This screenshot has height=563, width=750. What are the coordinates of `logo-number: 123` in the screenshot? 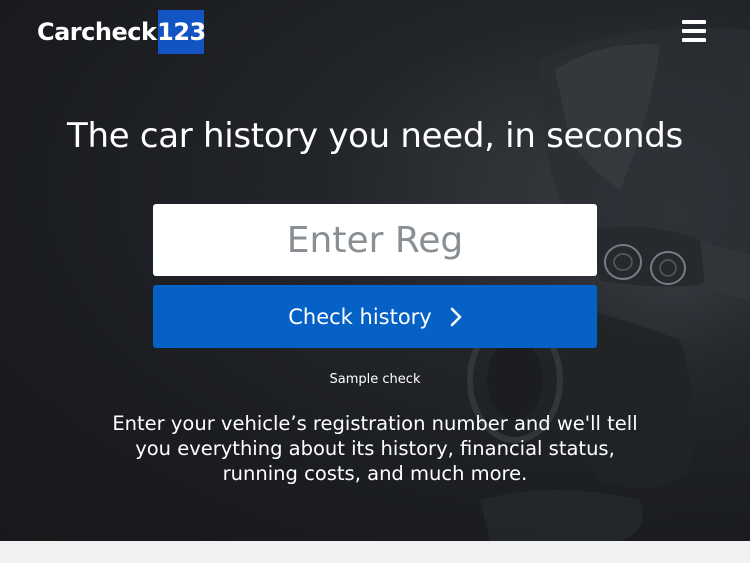 It's located at (181, 32).